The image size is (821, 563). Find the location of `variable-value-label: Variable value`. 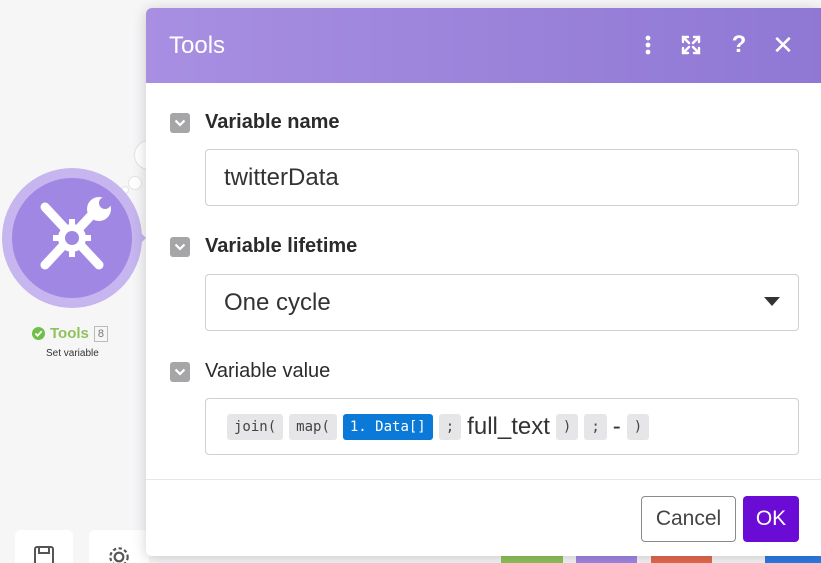

variable-value-label: Variable value is located at coordinates (268, 371).